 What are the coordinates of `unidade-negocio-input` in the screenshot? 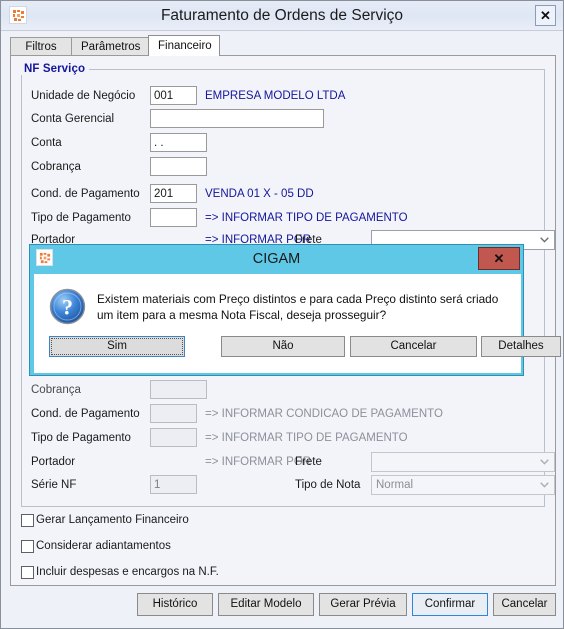 It's located at (173, 95).